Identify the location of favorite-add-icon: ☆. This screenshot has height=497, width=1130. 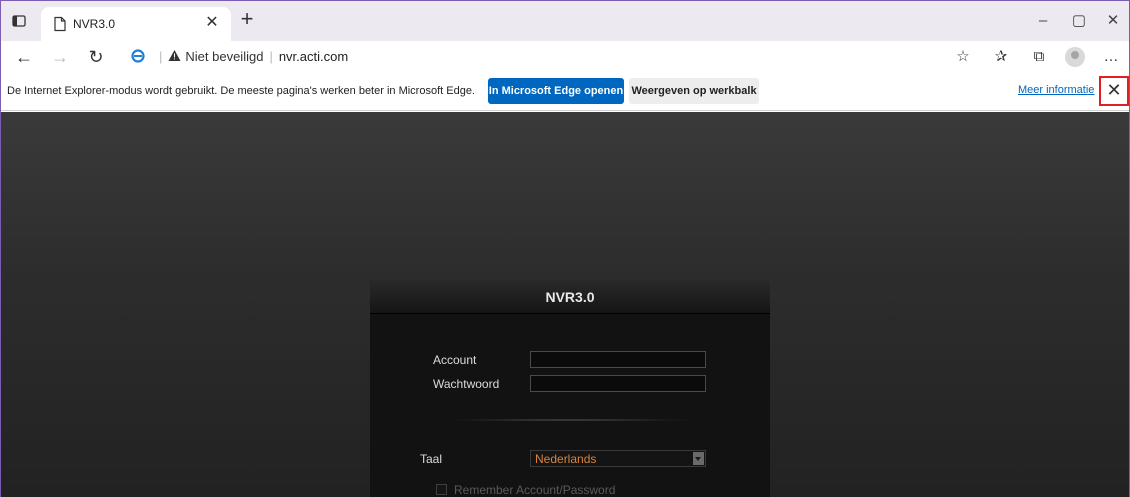
(963, 57).